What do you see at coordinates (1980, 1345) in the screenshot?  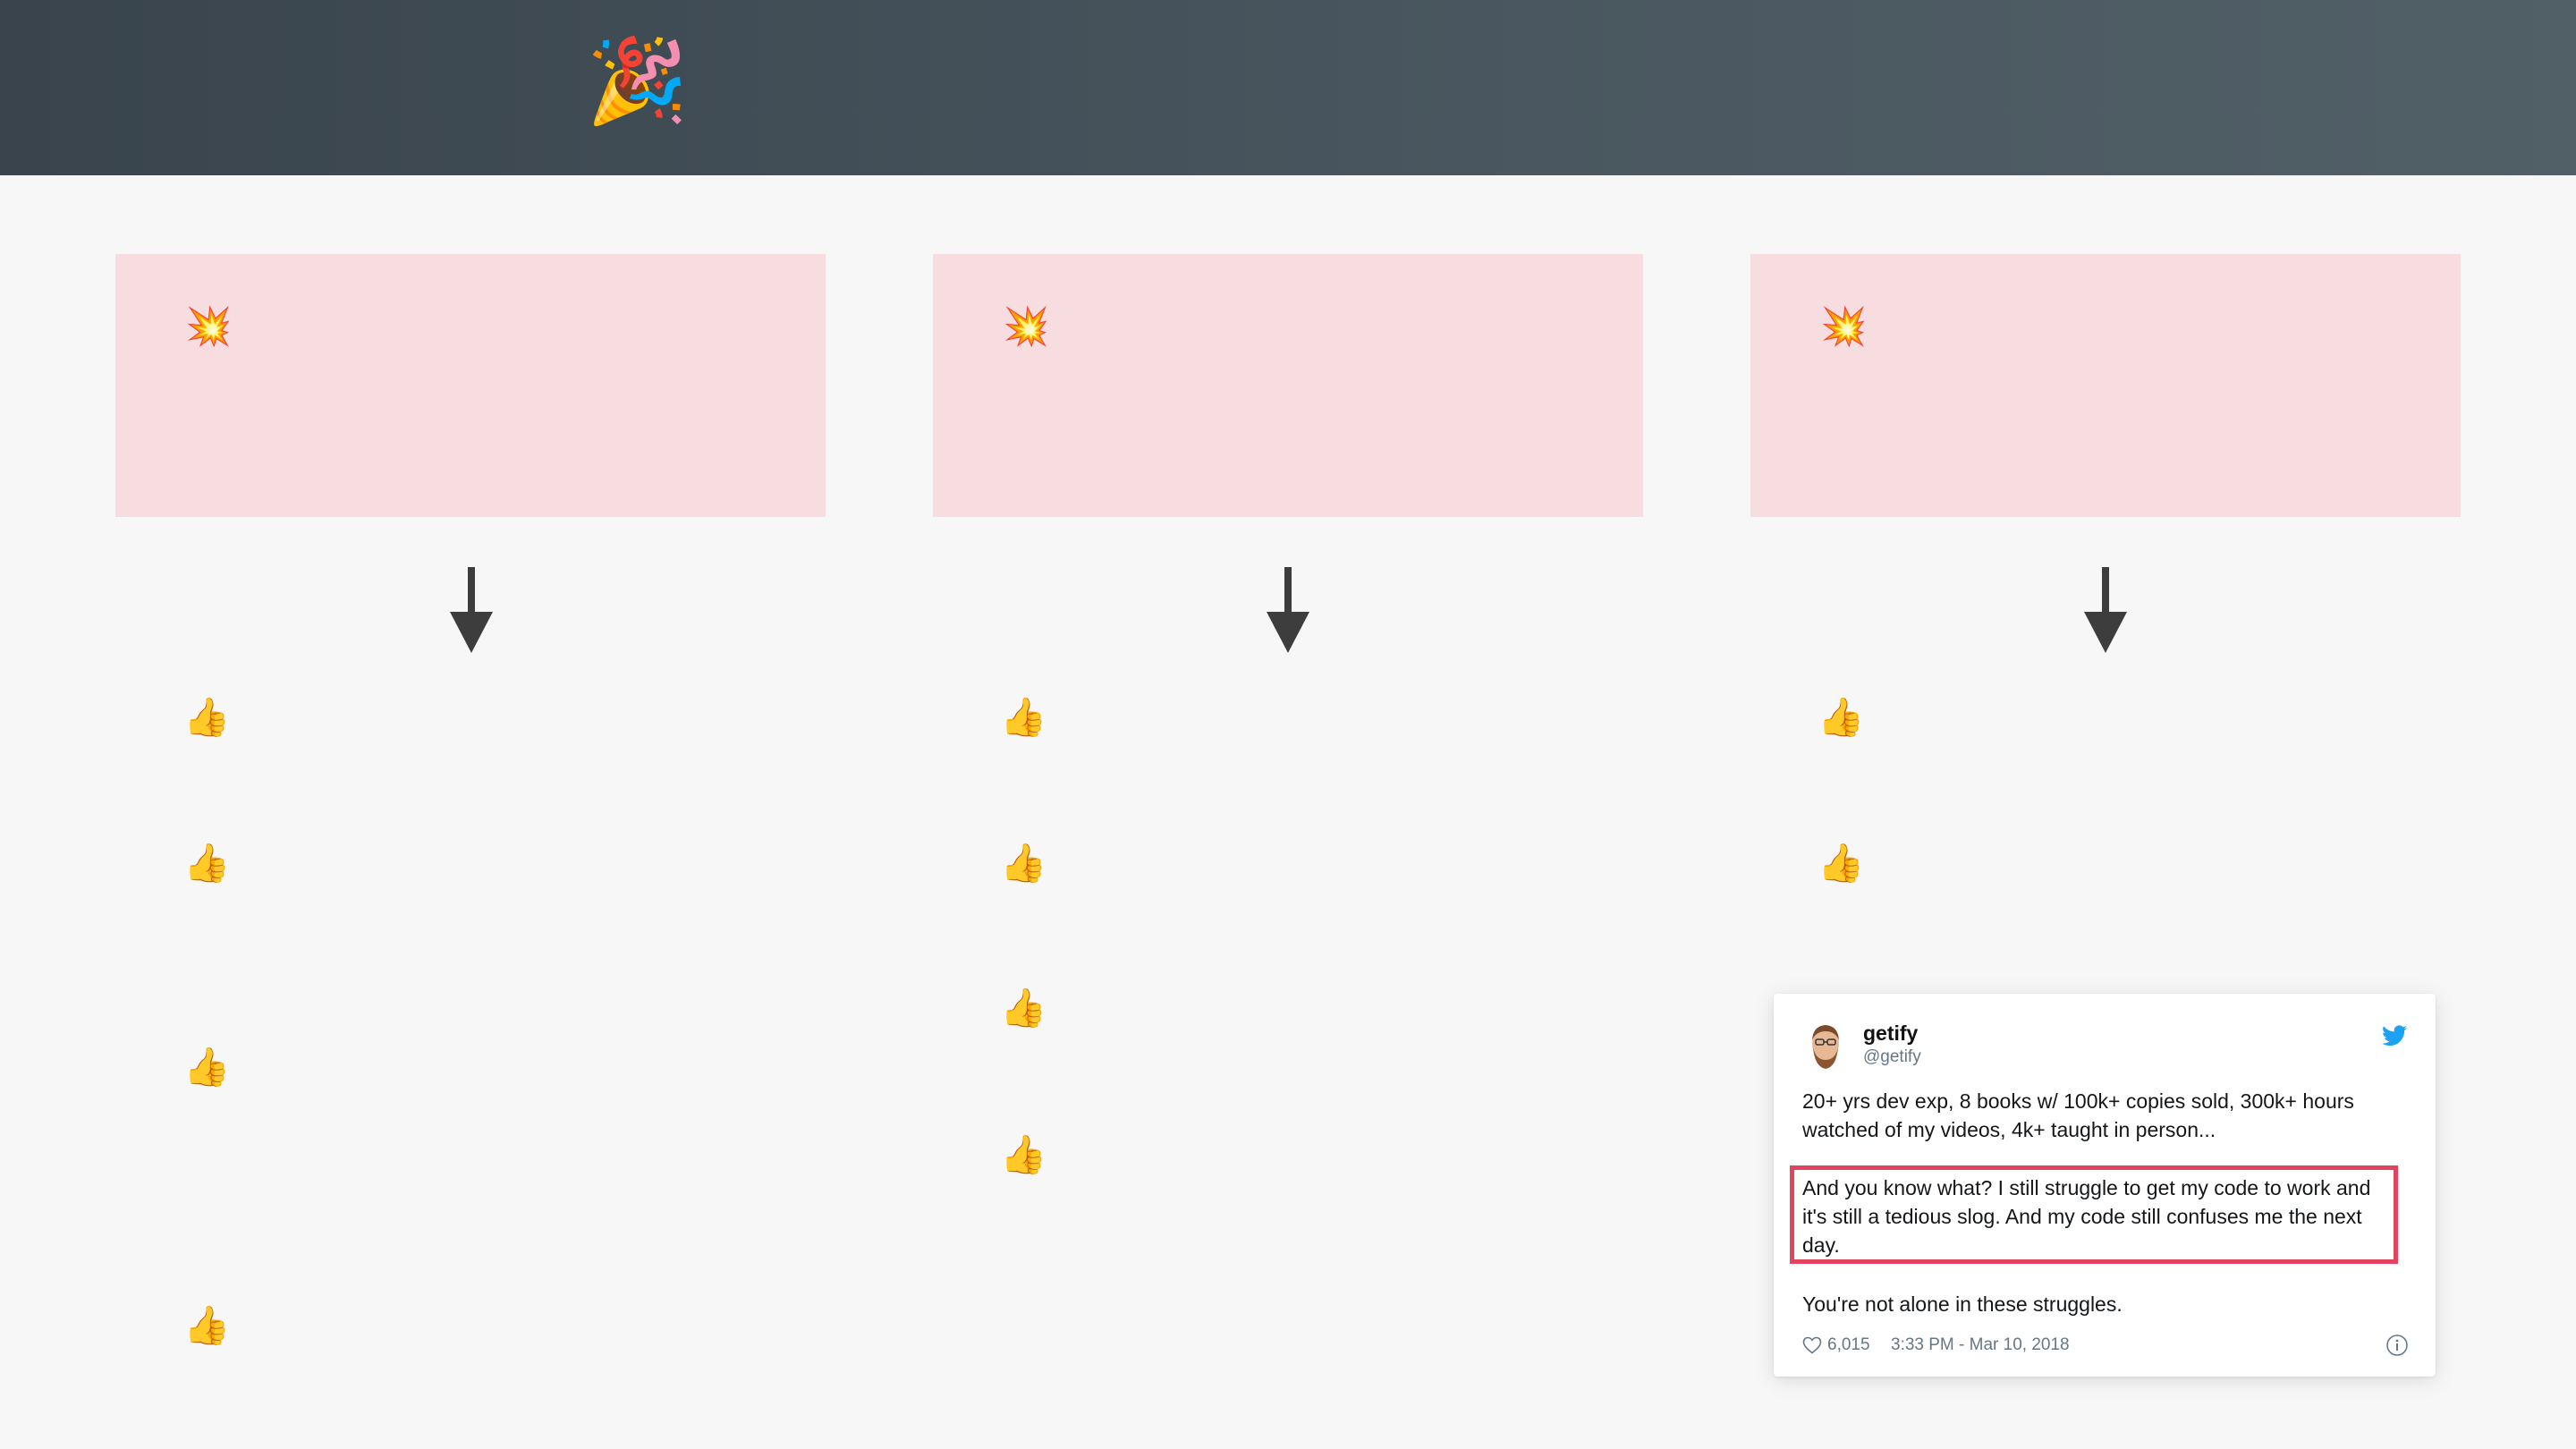 I see `tweet-timestamp: 3:33 PM - Mar 10, 2018` at bounding box center [1980, 1345].